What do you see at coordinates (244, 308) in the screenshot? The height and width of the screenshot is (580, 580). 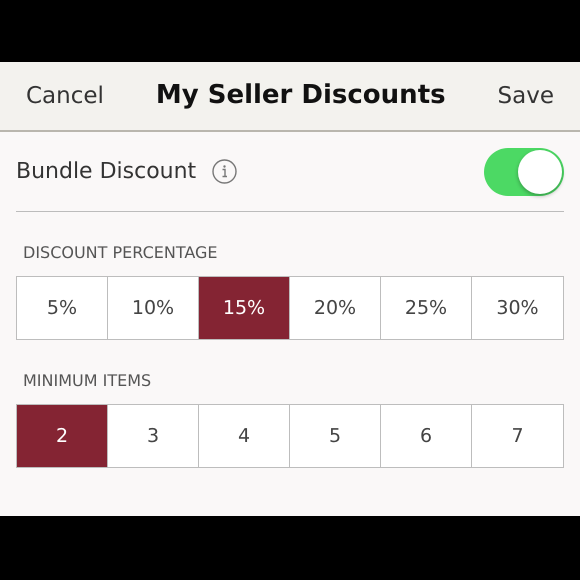 I see `segment-option: 15%` at bounding box center [244, 308].